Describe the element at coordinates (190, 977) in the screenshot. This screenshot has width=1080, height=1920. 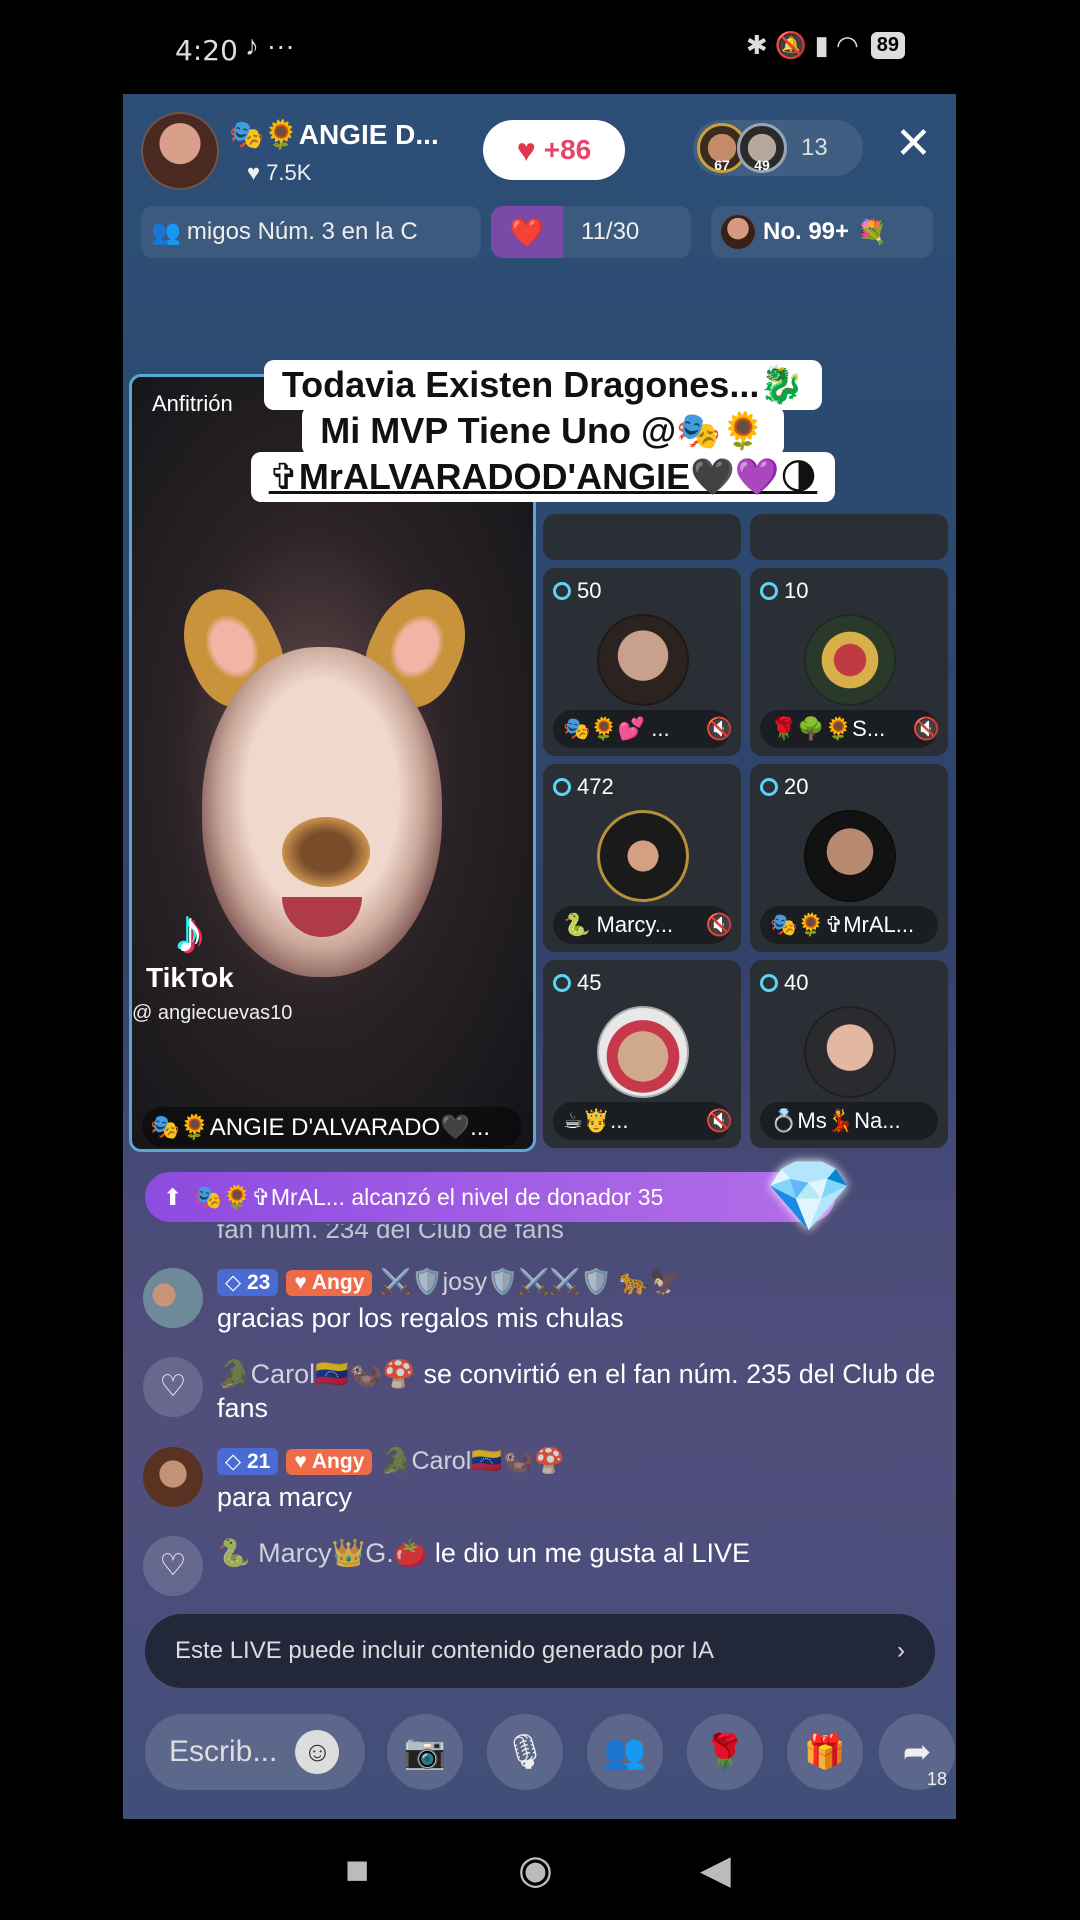
I see `tiktok-brand: TikTok` at that location.